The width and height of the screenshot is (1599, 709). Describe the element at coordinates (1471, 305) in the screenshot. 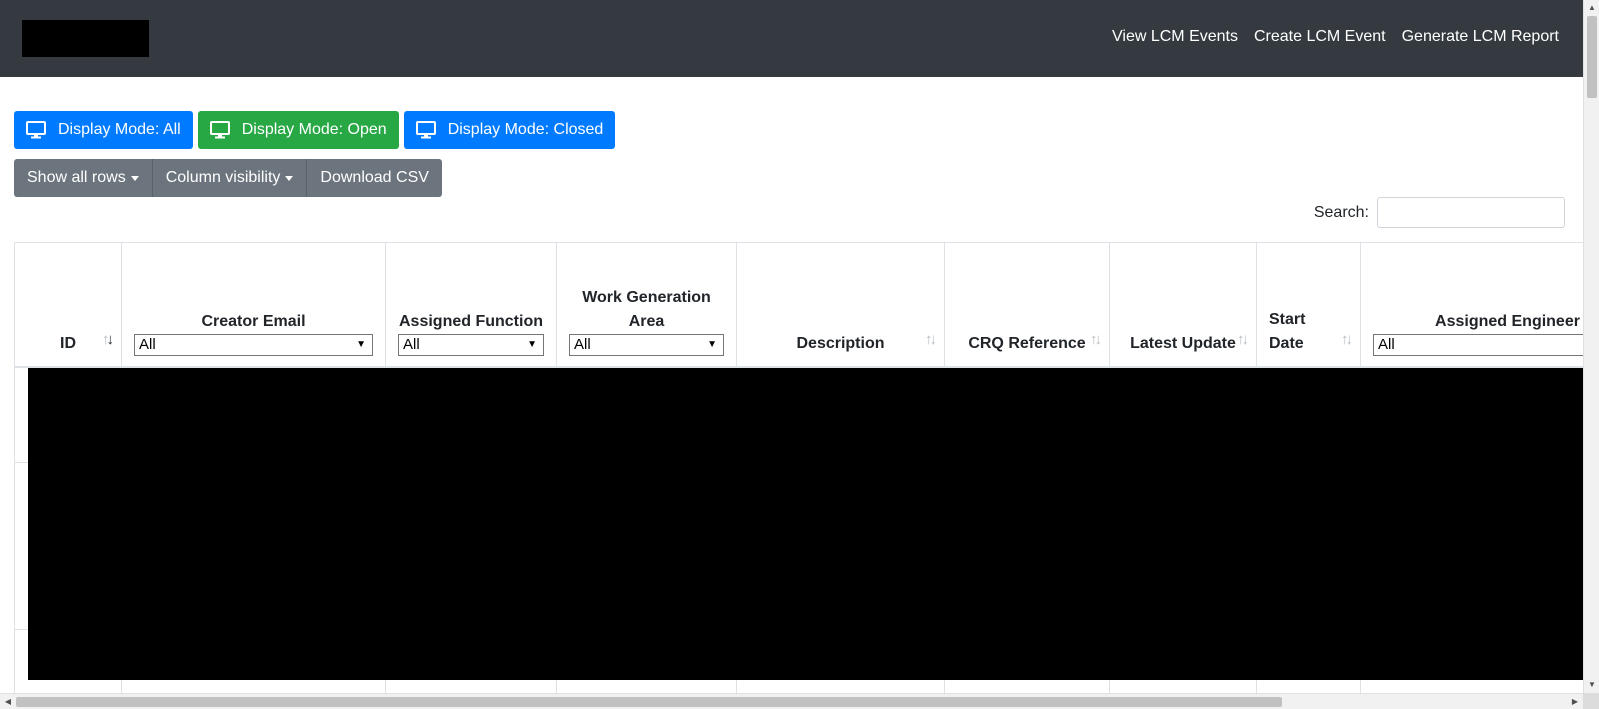

I see `column-header-assigned-engineer: Assigned Engineer All▼` at that location.